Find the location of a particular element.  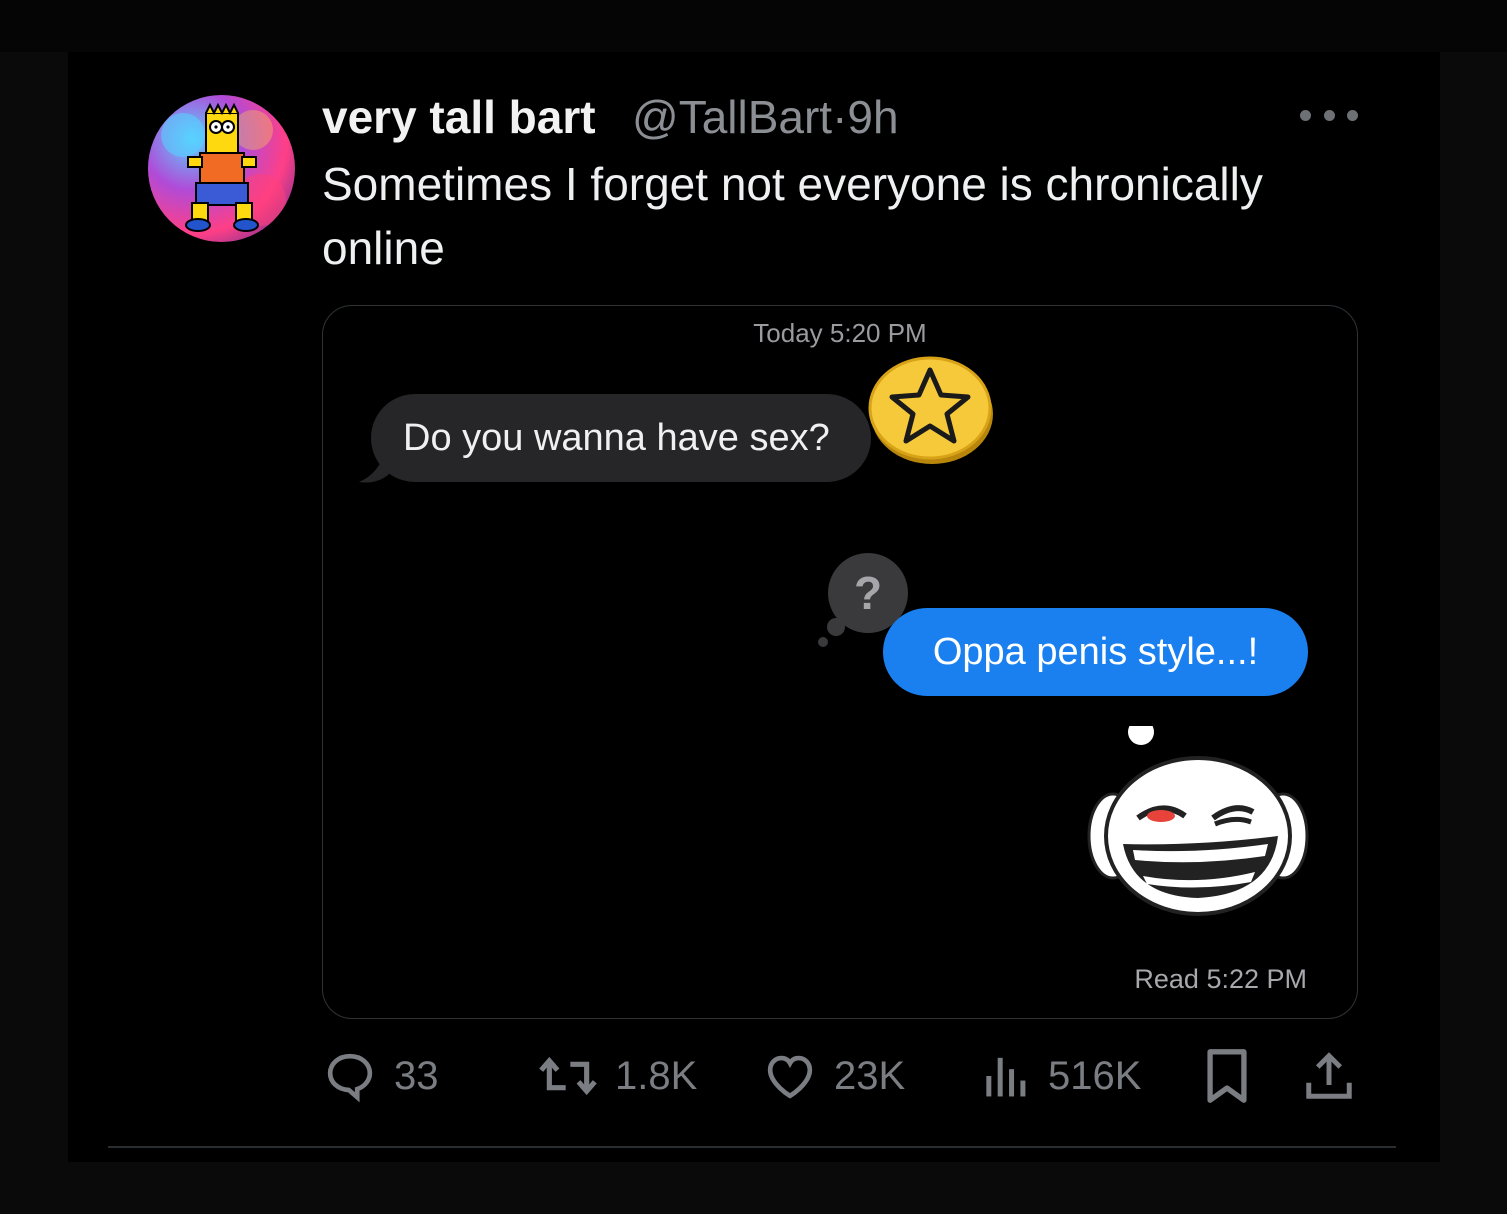

like-button: 23K is located at coordinates (833, 1076).